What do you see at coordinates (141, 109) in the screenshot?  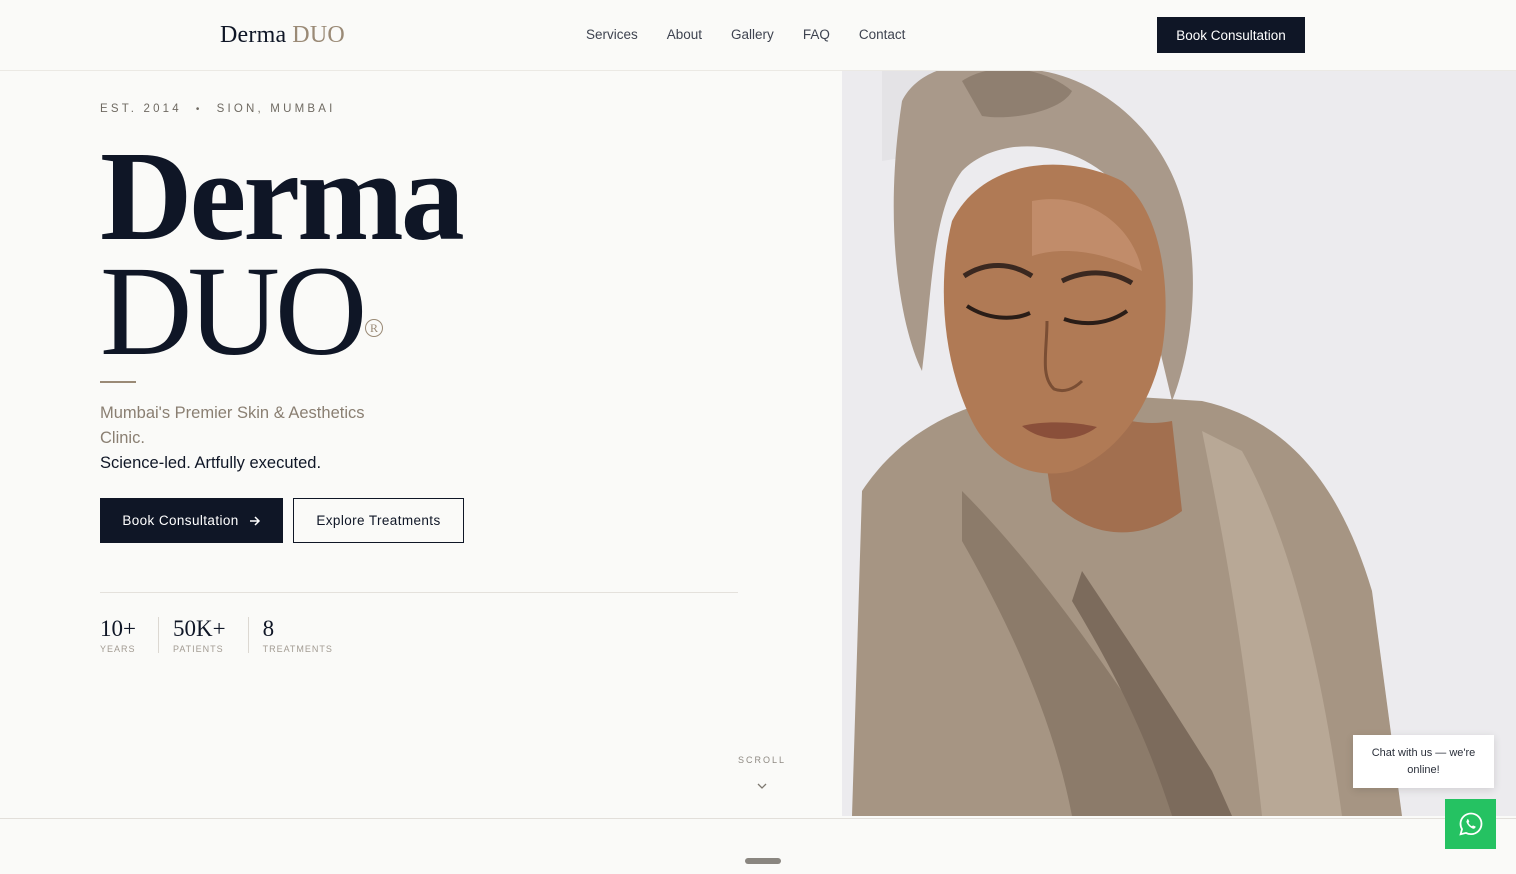 I see `eyebrow-established: EST. 2014` at bounding box center [141, 109].